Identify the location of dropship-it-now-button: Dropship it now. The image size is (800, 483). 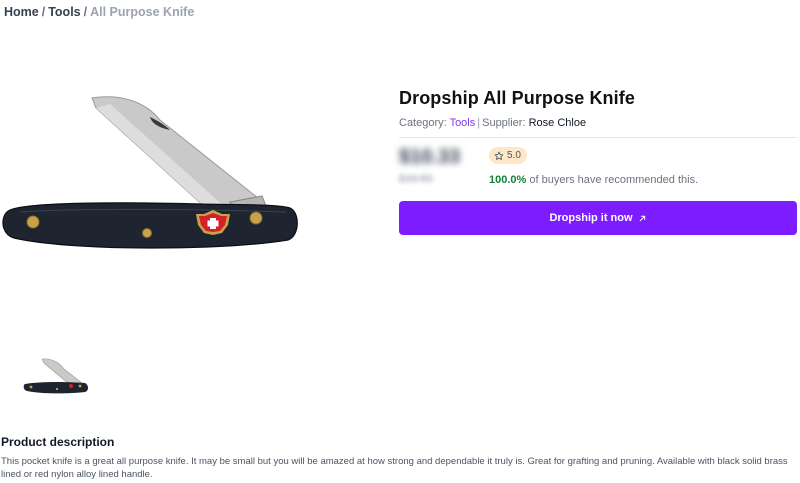
(598, 218).